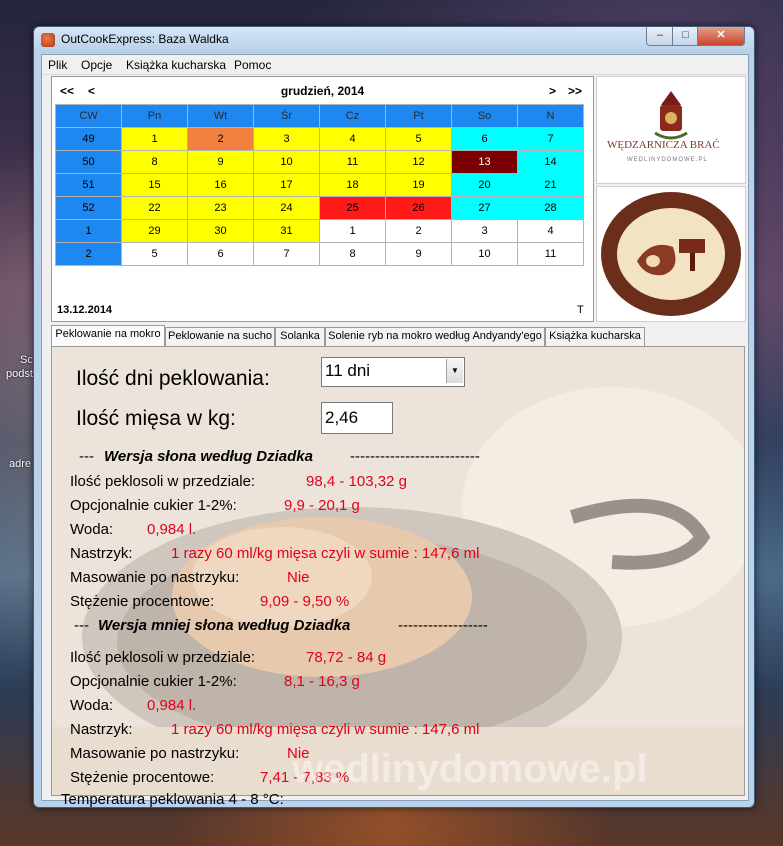 The height and width of the screenshot is (846, 783). Describe the element at coordinates (342, 417) in the screenshot. I see `meat-kg-value: 2,46` at that location.